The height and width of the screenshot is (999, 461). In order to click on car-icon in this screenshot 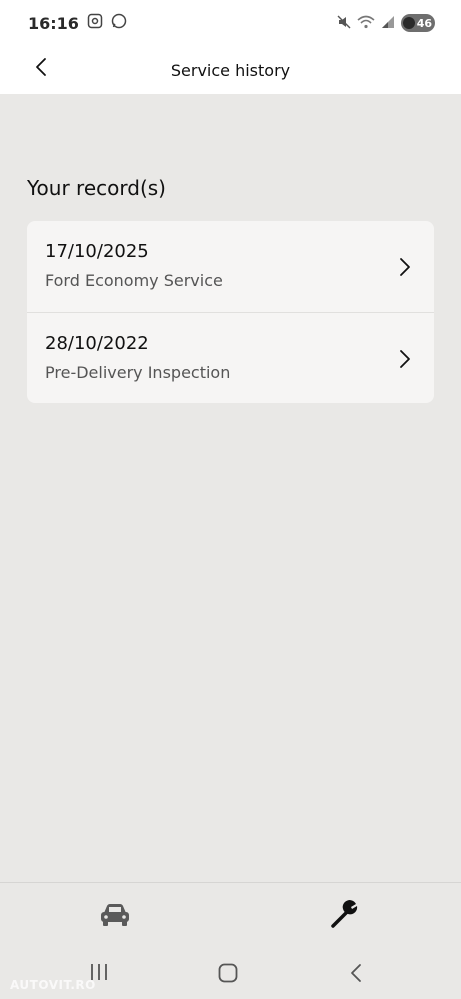, I will do `click(115, 915)`.